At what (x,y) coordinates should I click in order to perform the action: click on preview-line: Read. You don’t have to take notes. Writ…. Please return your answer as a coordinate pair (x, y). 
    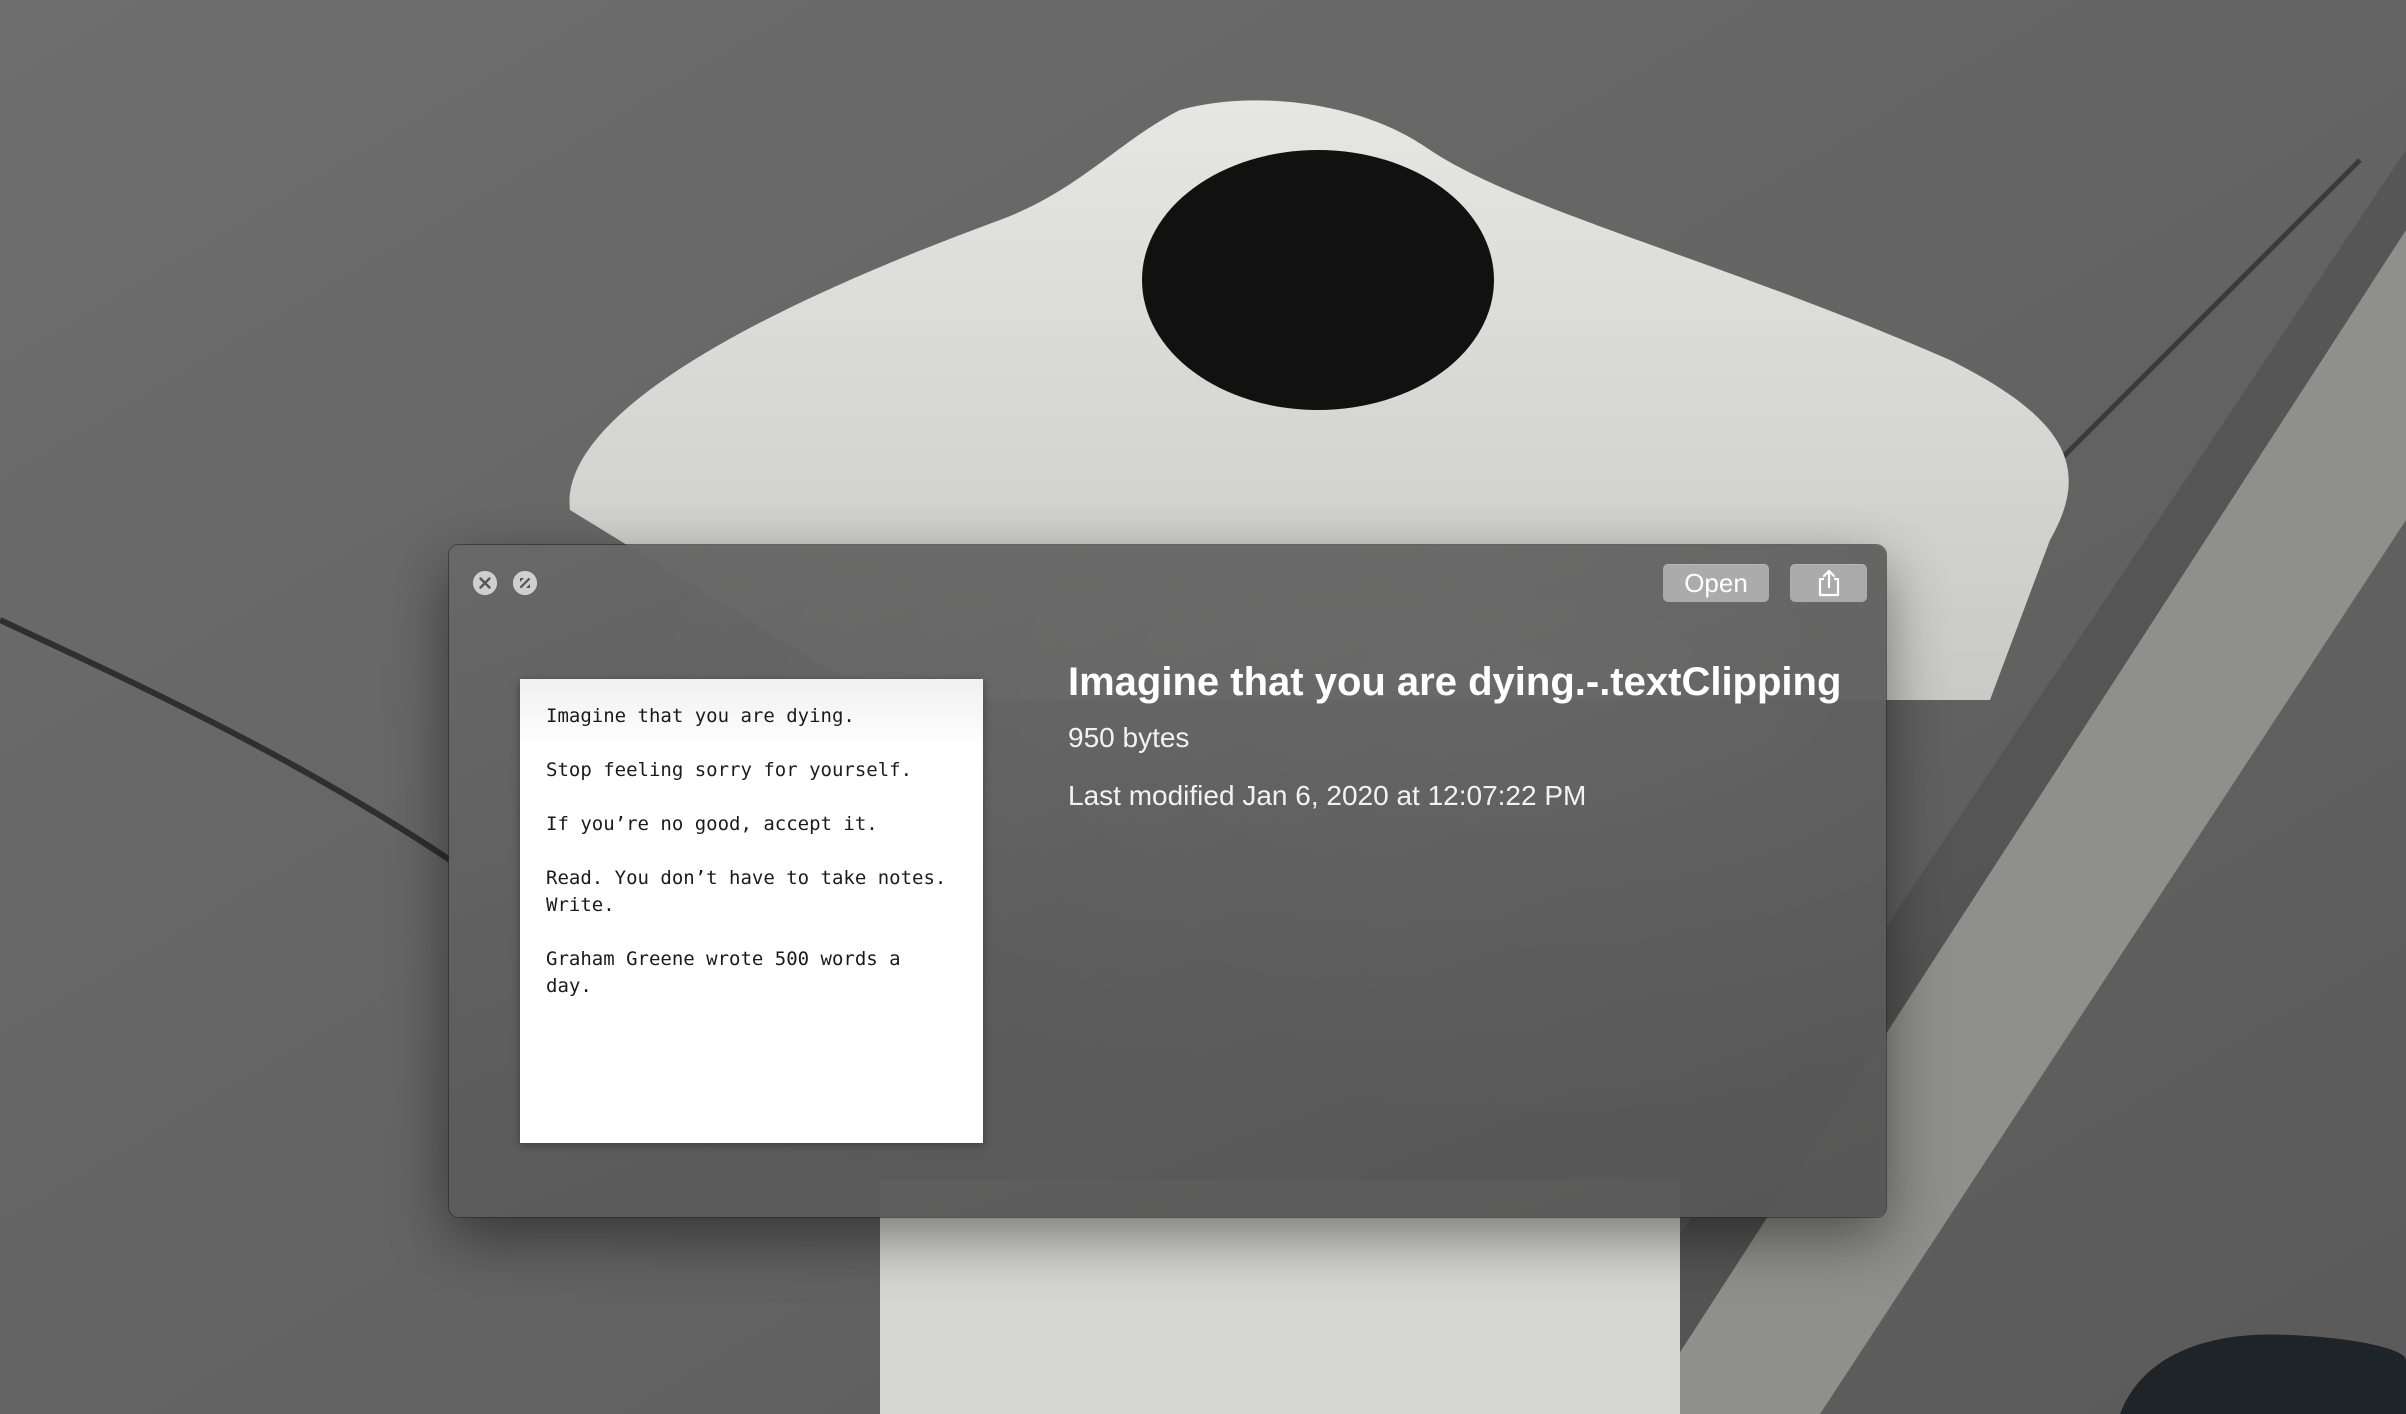
    Looking at the image, I should click on (746, 891).